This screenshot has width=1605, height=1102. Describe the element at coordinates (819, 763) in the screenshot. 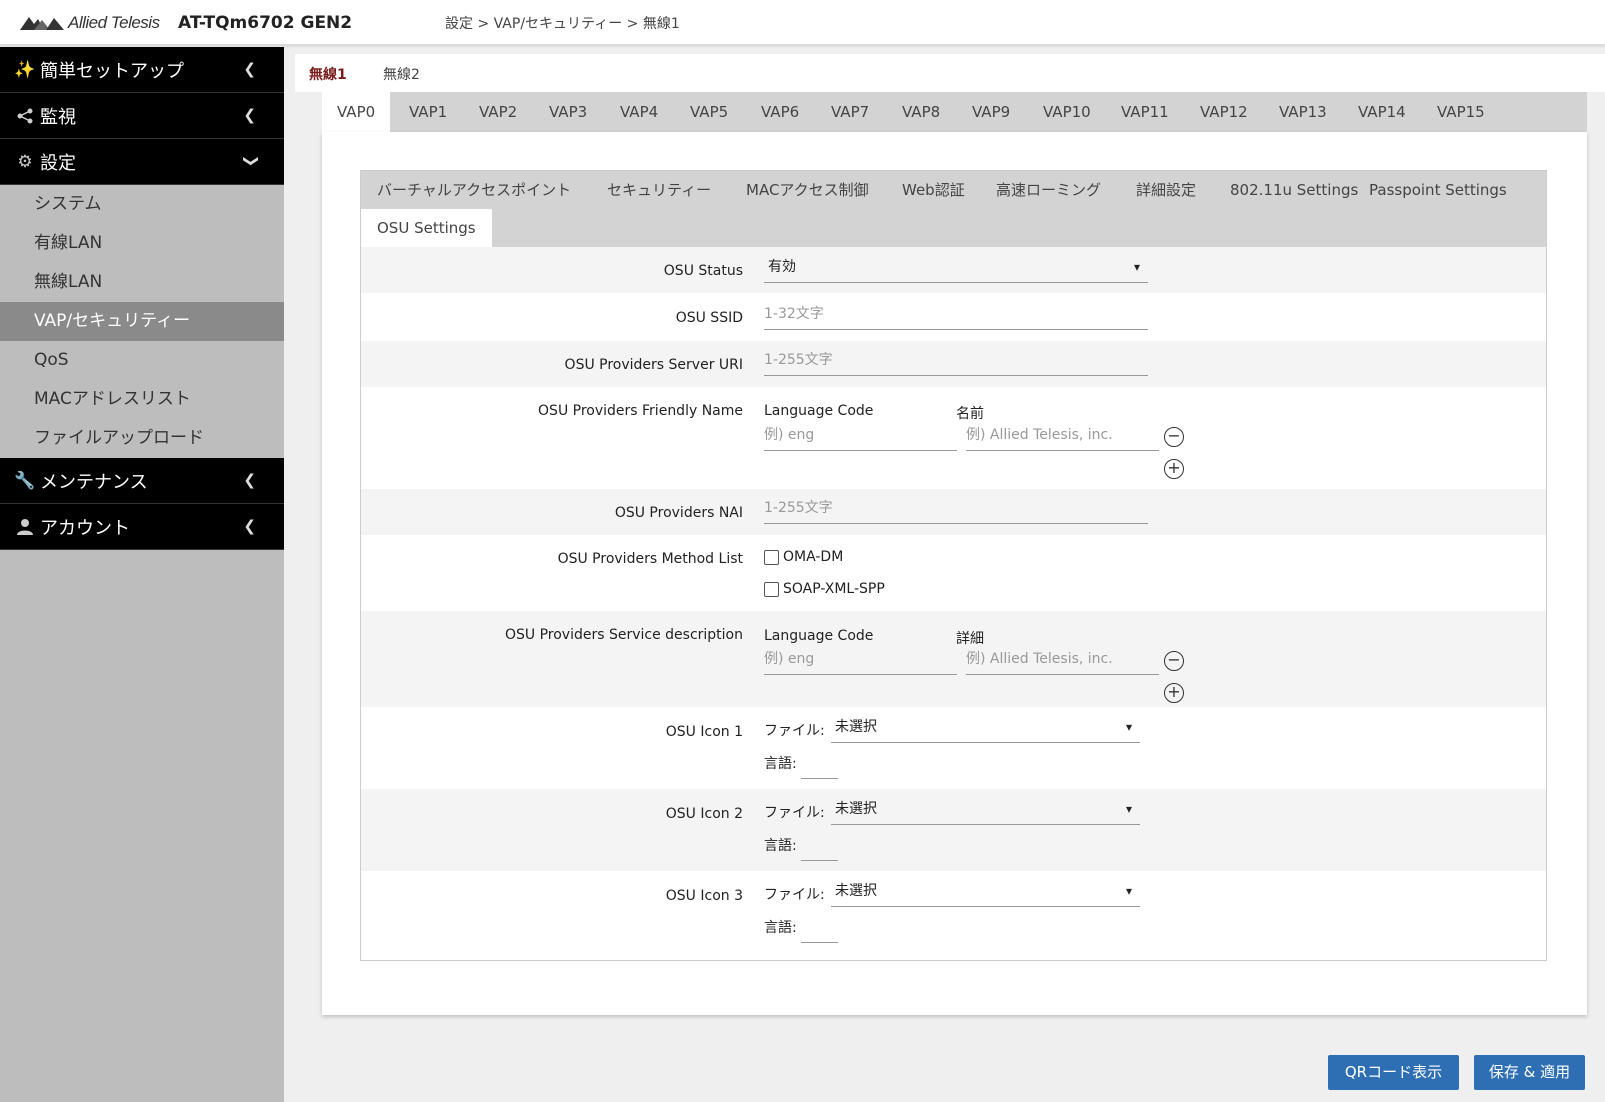

I see `osu-icon-1-lang-input` at that location.